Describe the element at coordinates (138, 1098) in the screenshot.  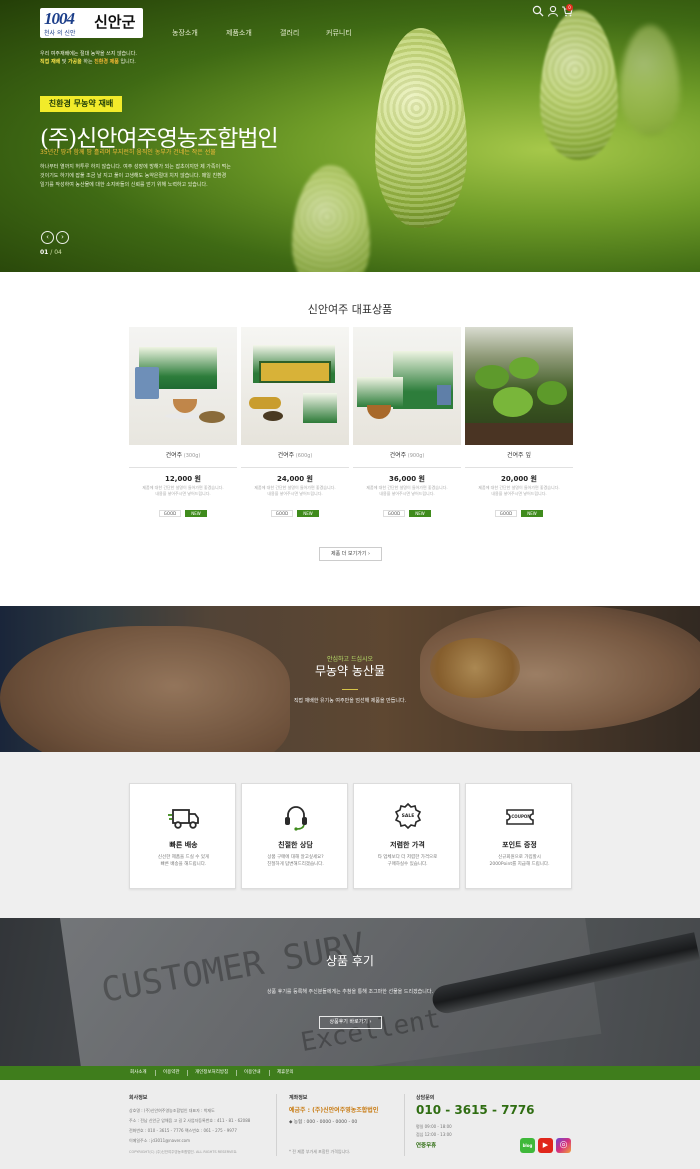
I see `company-info-title: 회사정보` at that location.